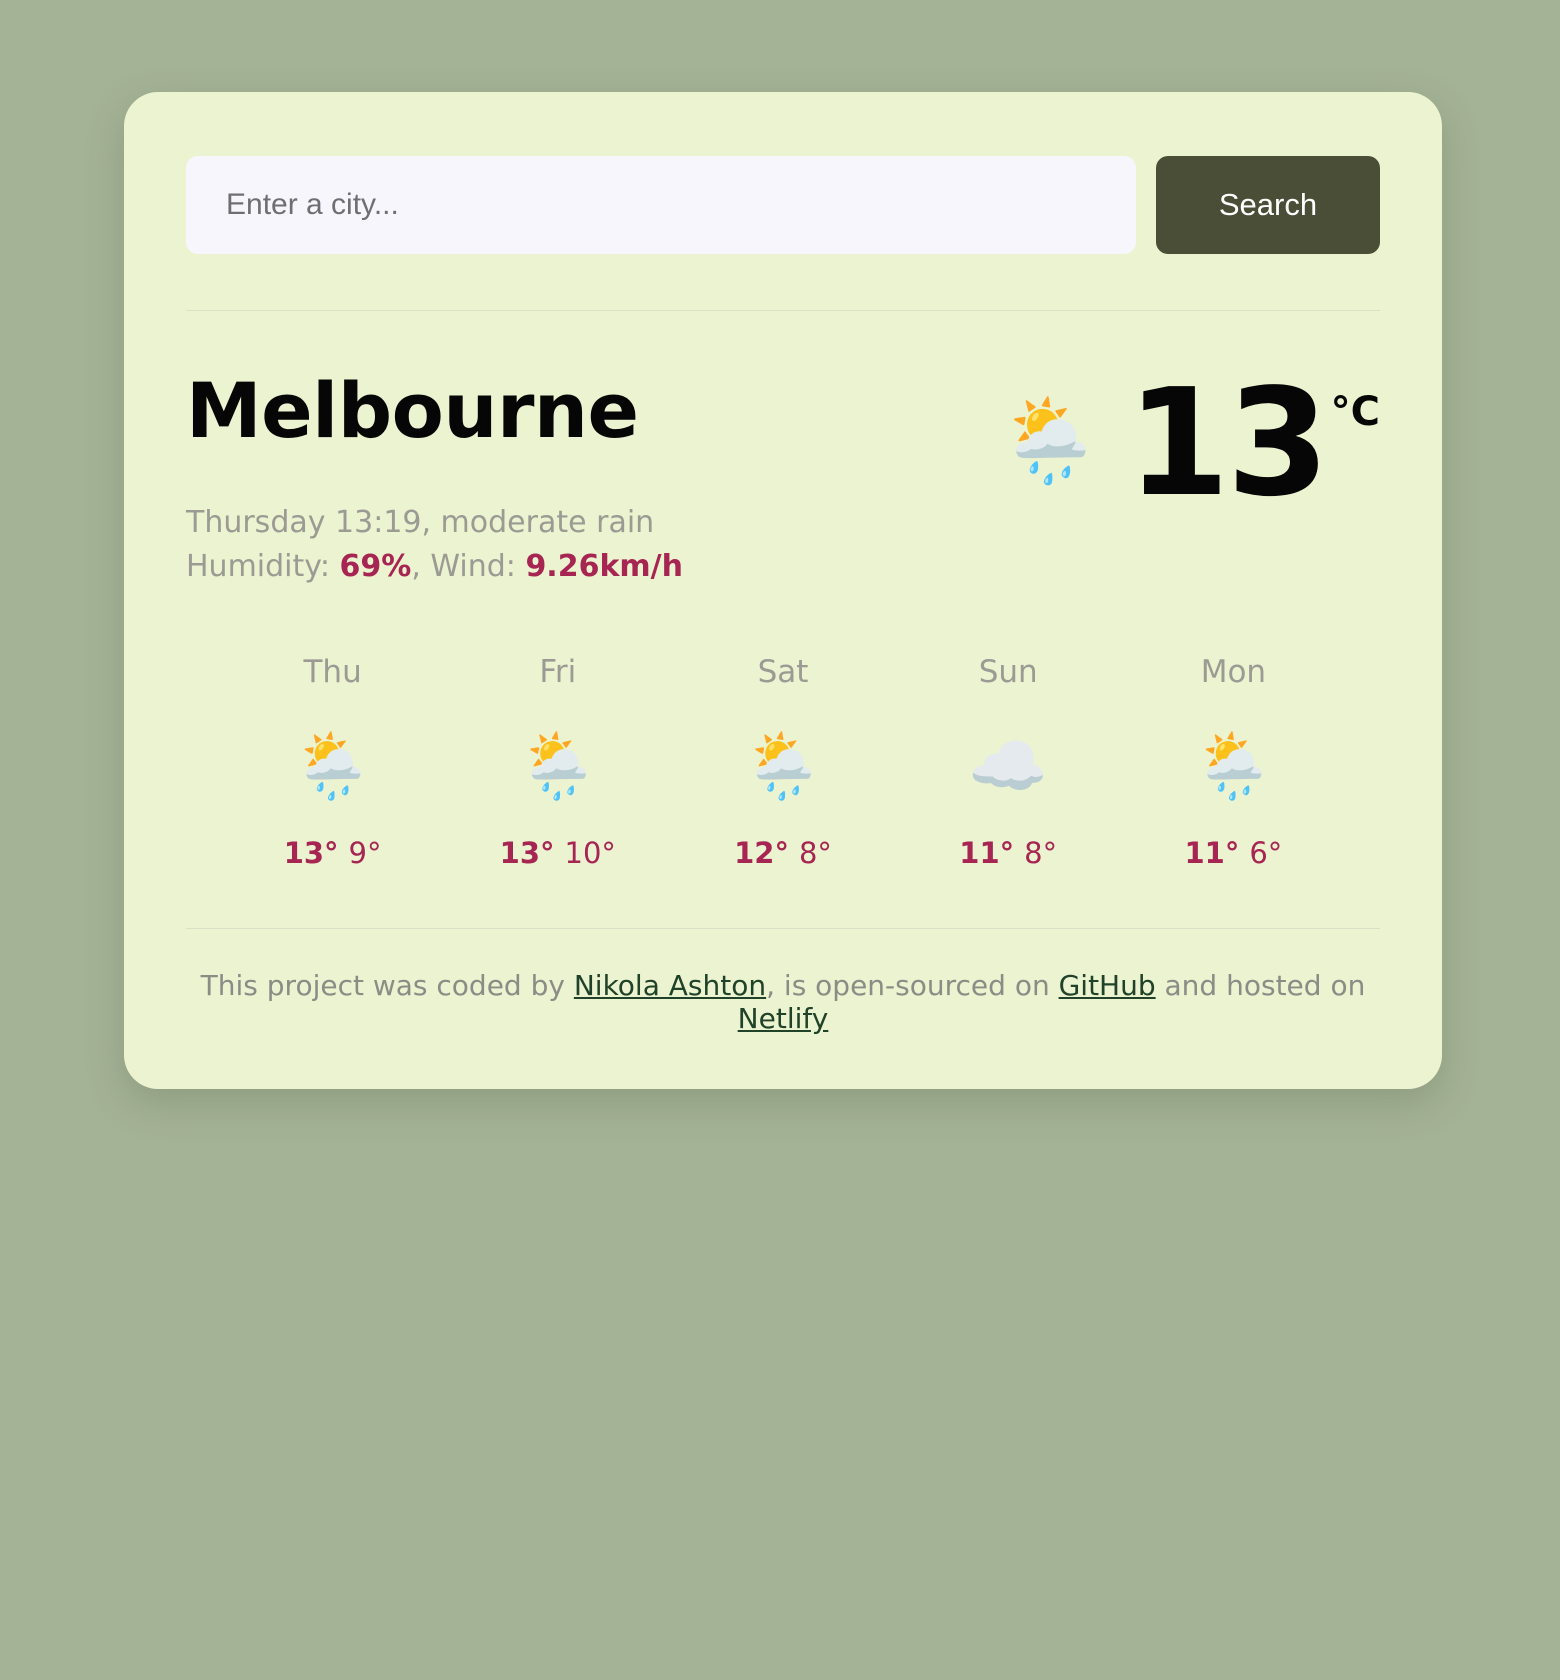 Image resolution: width=1560 pixels, height=1680 pixels. I want to click on forecast-day-temps: 13° 10°, so click(557, 853).